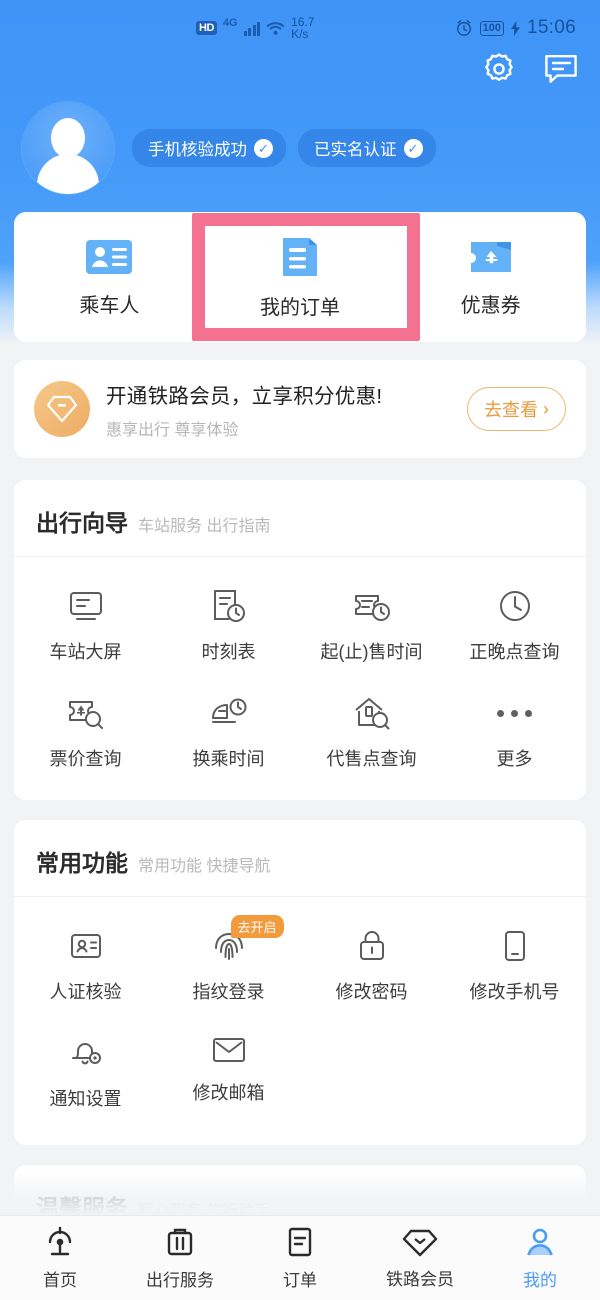 The width and height of the screenshot is (600, 1300). What do you see at coordinates (371, 626) in the screenshot?
I see `grid-item-ticket-sale-time: 起(止)售时间` at bounding box center [371, 626].